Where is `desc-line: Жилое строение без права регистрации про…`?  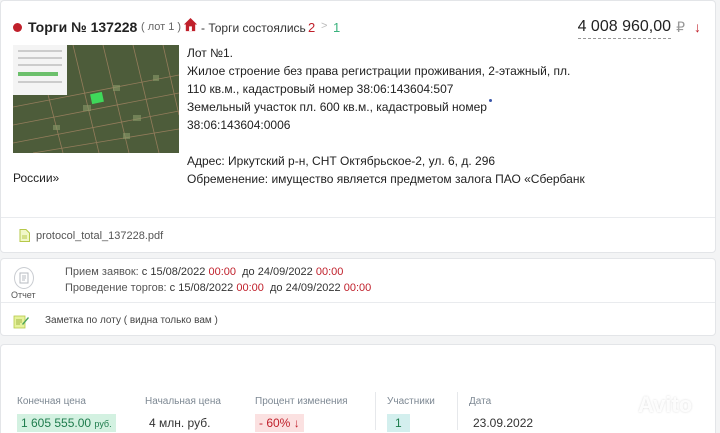
desc-line: Жилое строение без права регистрации про… is located at coordinates (379, 71).